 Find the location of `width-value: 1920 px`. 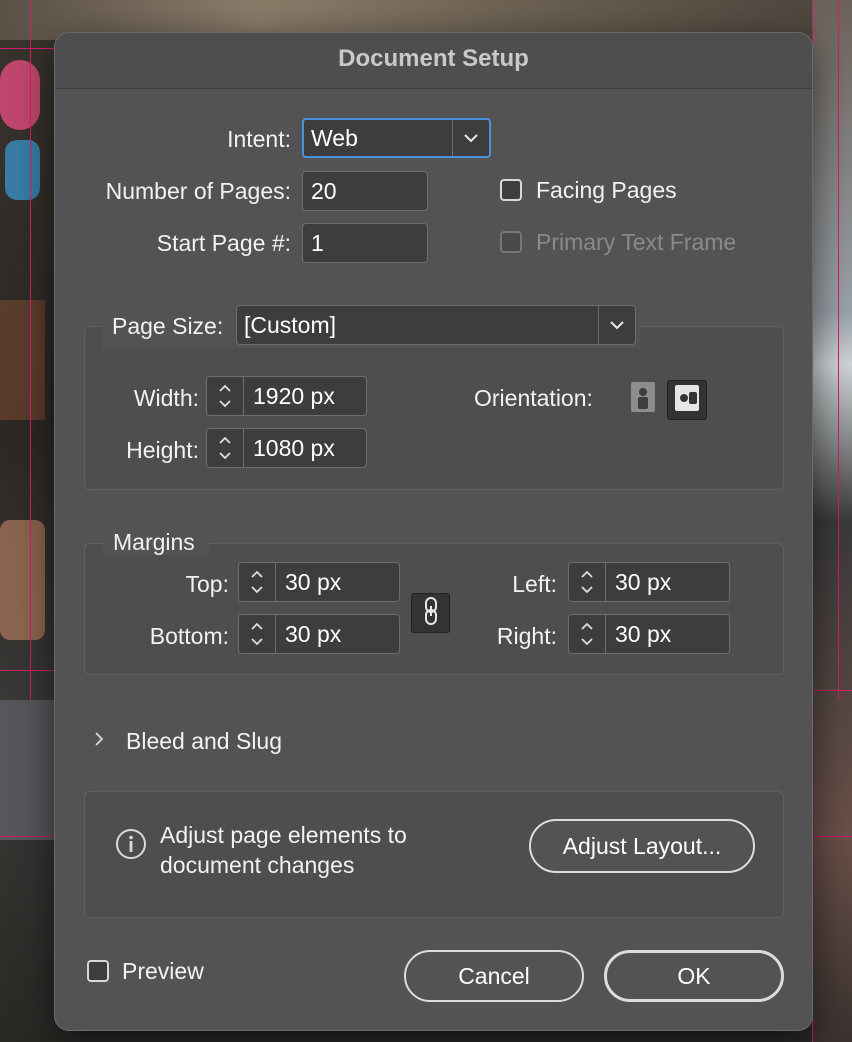

width-value: 1920 px is located at coordinates (294, 396).